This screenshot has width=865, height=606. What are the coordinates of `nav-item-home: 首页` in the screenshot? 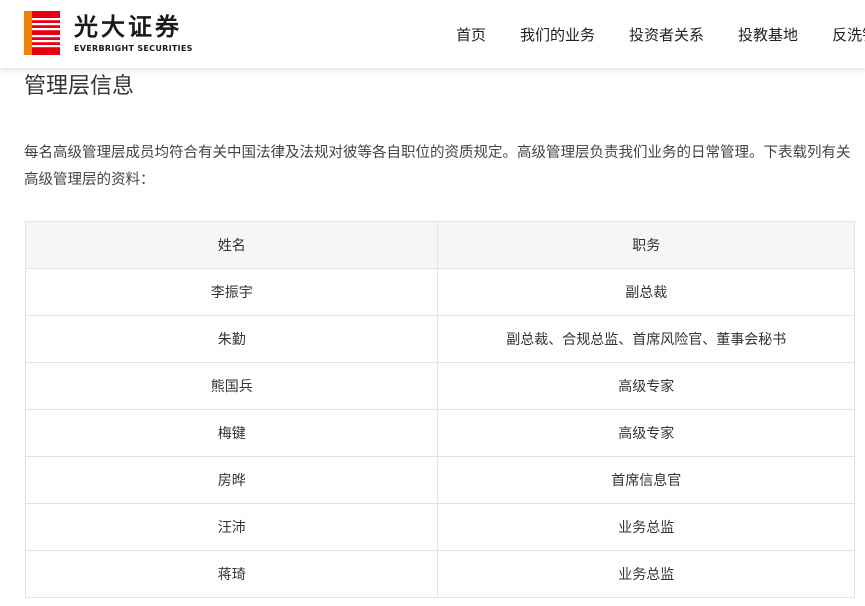 It's located at (471, 34).